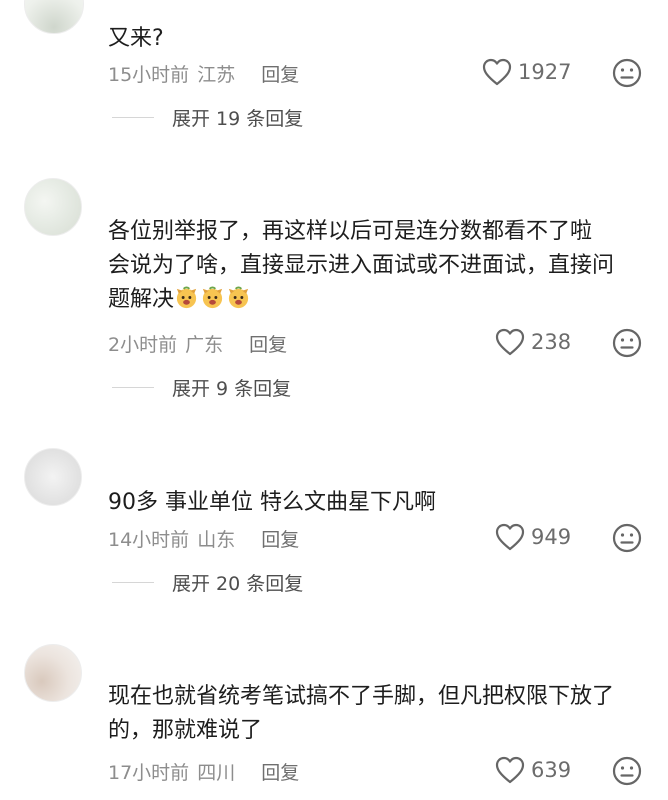  What do you see at coordinates (545, 72) in the screenshot?
I see `like-count: 1927` at bounding box center [545, 72].